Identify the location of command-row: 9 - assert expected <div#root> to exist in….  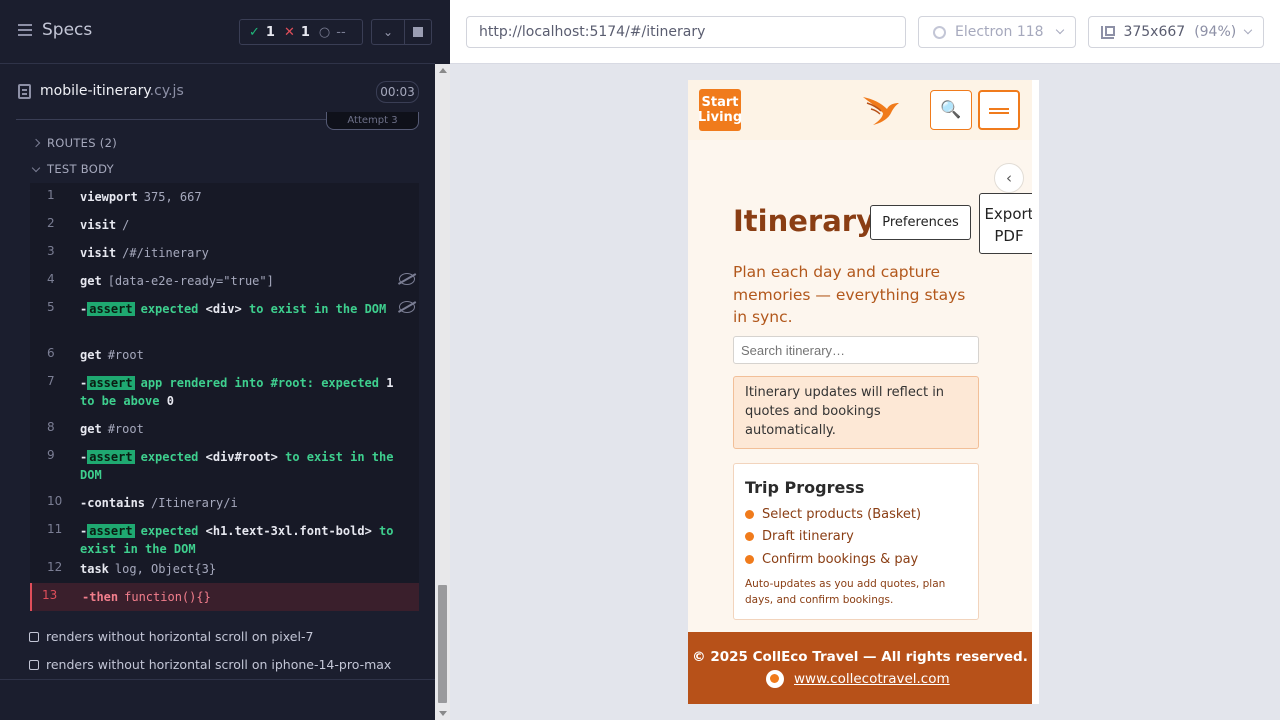
(224, 466).